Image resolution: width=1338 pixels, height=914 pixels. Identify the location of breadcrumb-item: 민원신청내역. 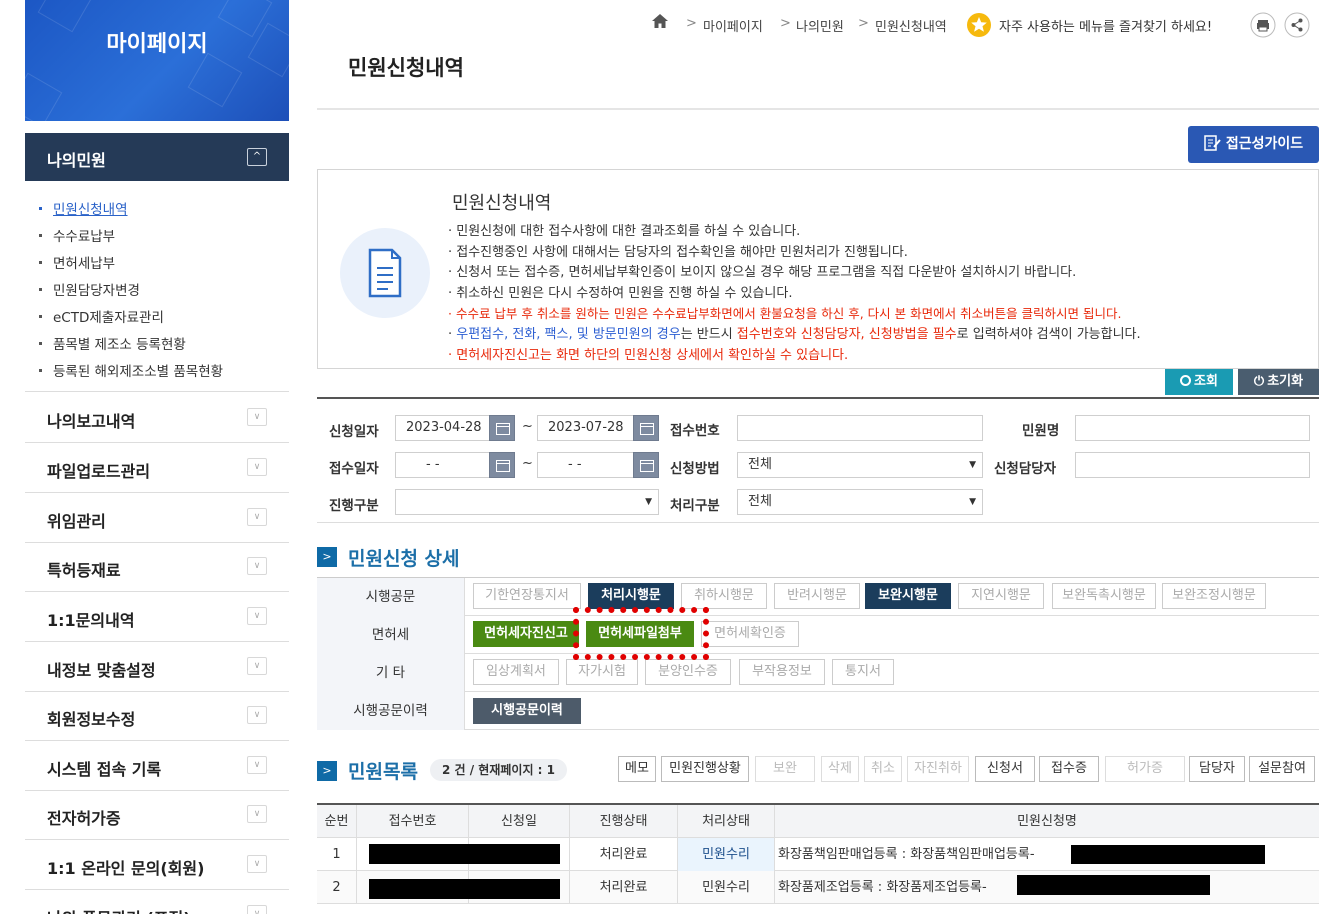
(911, 25).